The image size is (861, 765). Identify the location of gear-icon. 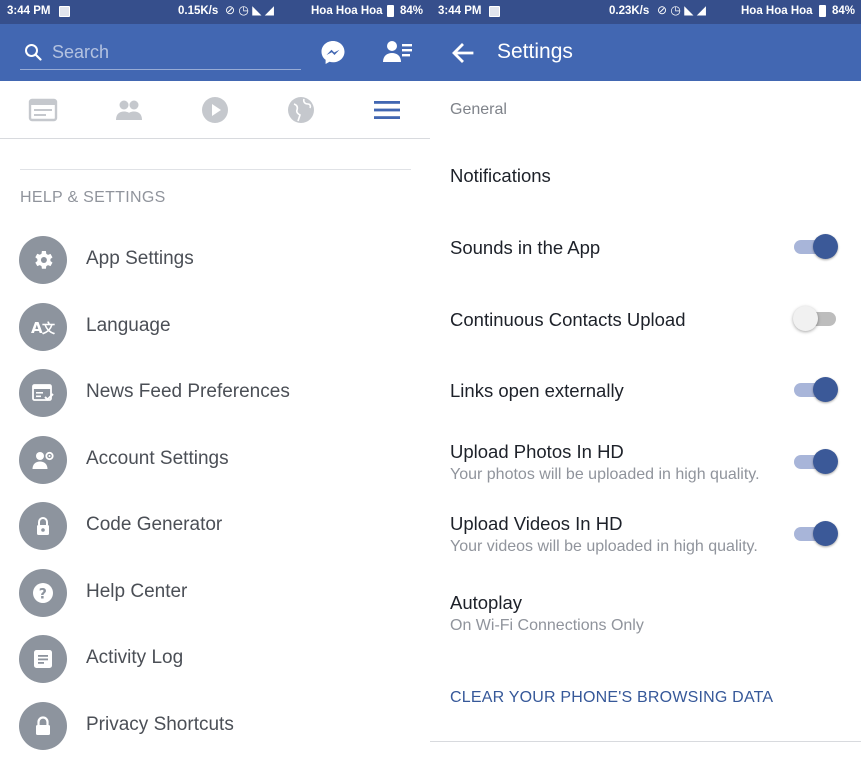
(43, 260).